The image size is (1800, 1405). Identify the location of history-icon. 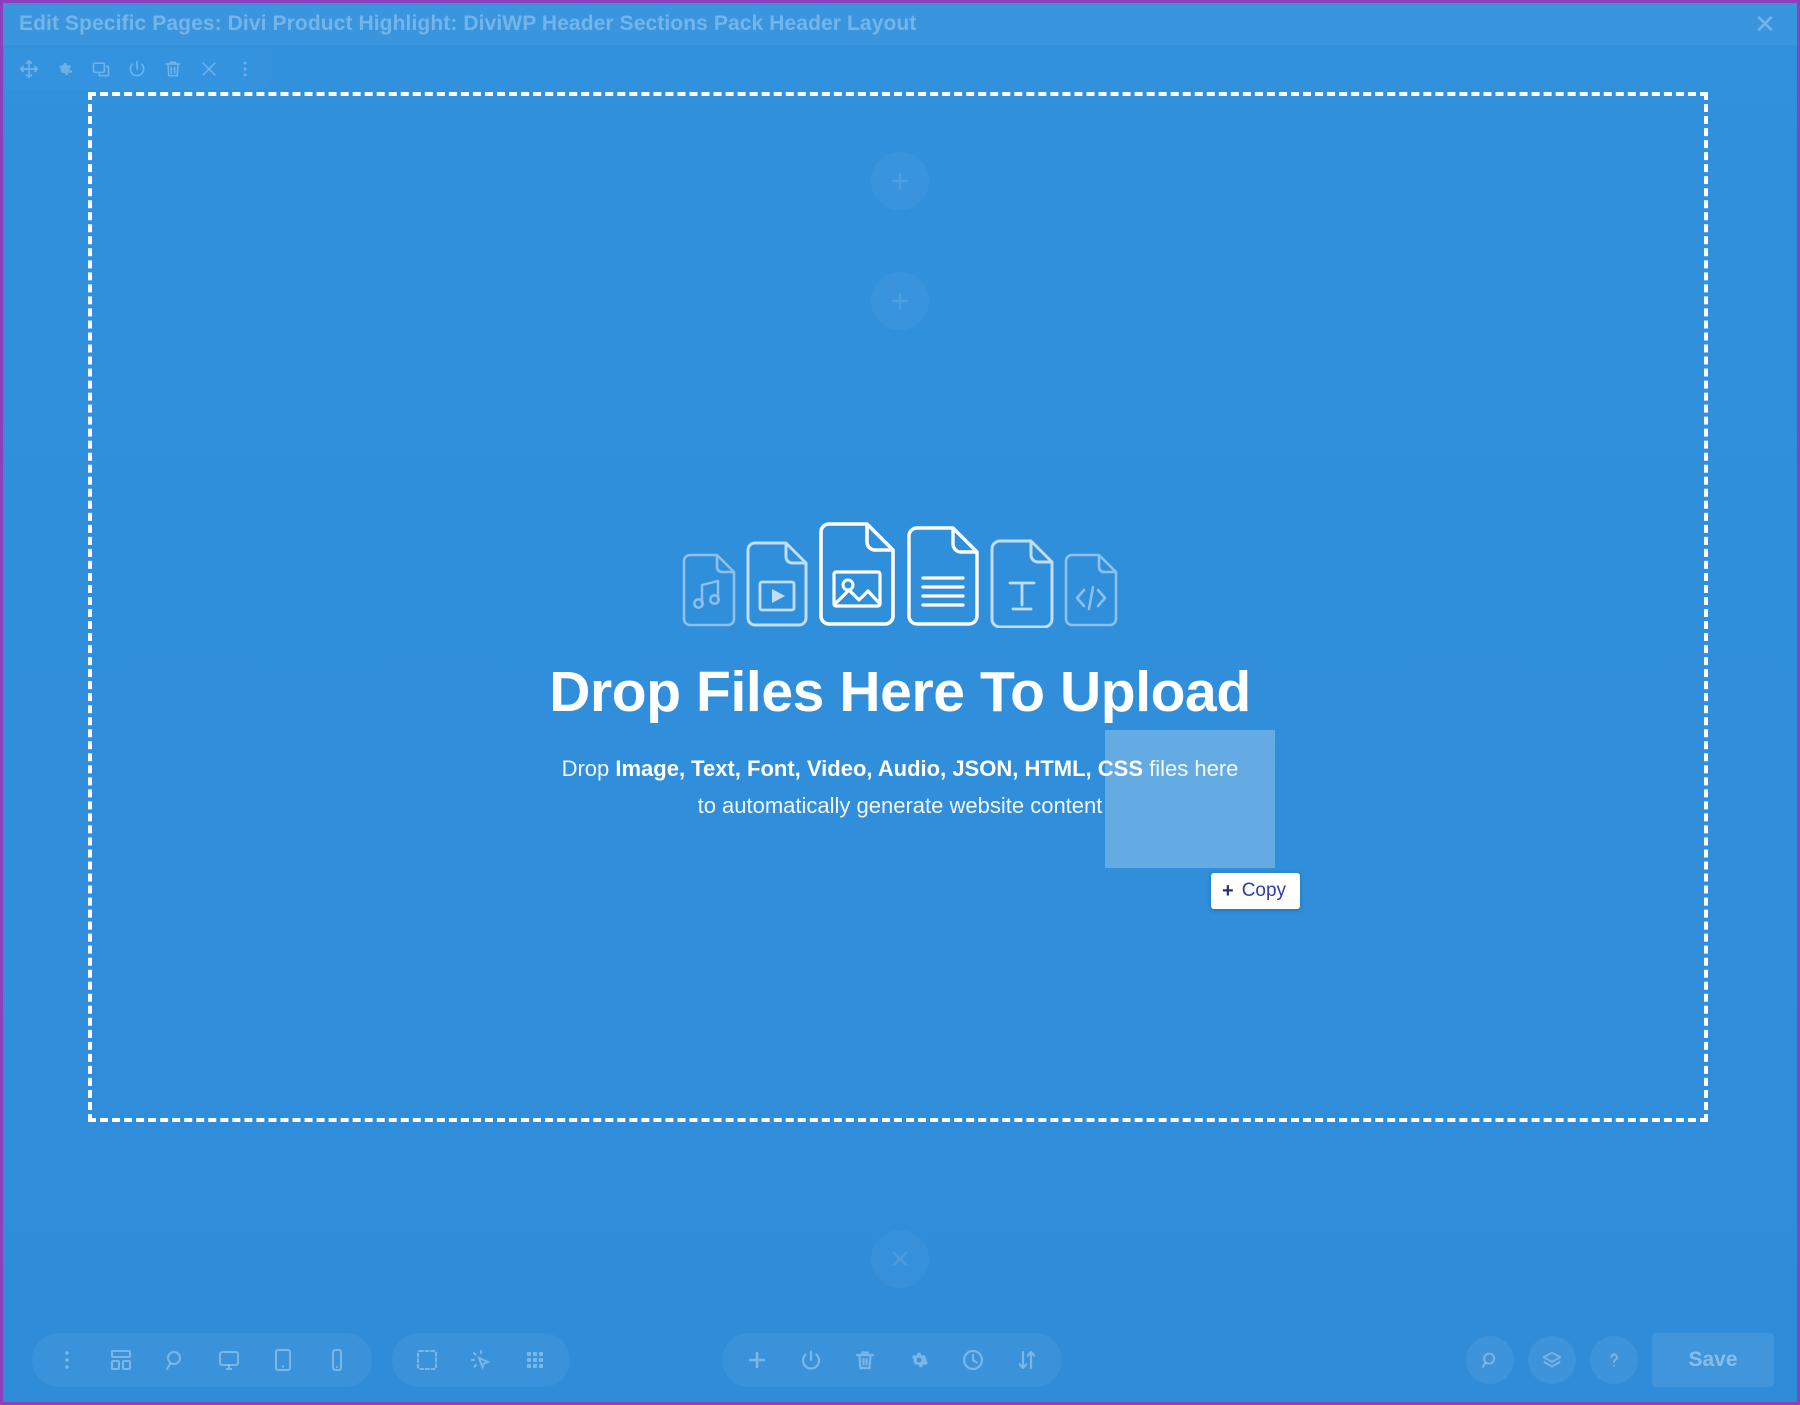
(973, 1360).